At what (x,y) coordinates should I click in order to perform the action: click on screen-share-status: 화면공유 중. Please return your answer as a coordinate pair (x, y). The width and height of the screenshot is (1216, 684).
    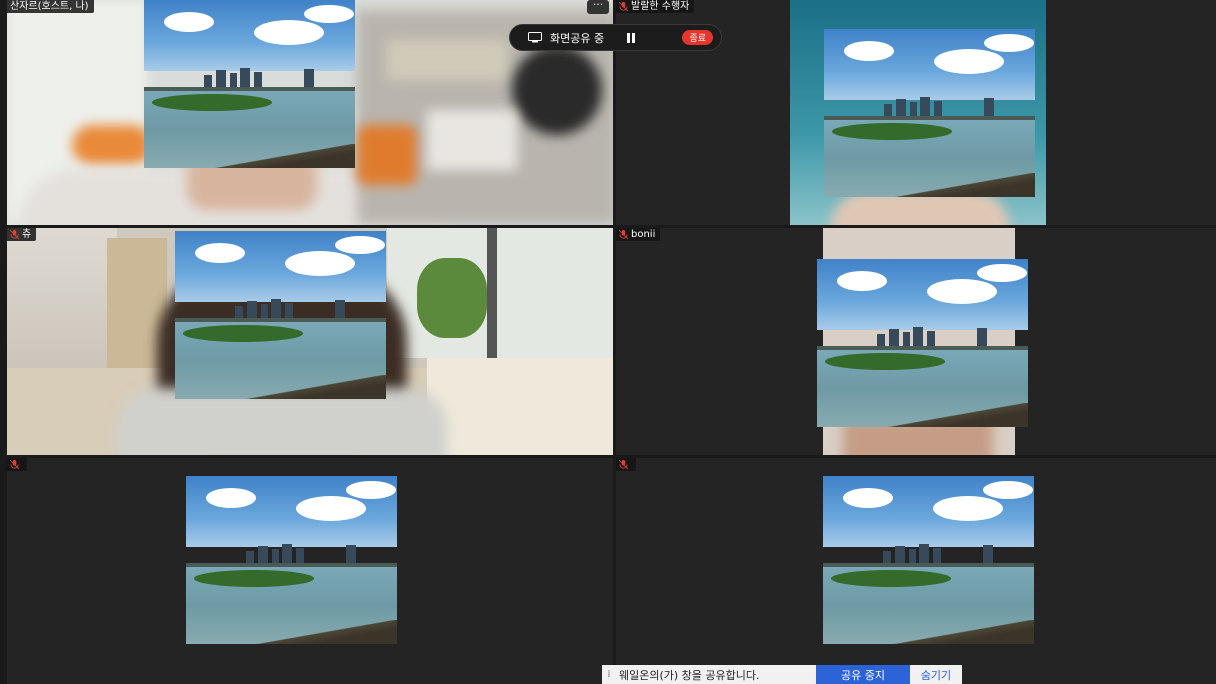
    Looking at the image, I should click on (577, 38).